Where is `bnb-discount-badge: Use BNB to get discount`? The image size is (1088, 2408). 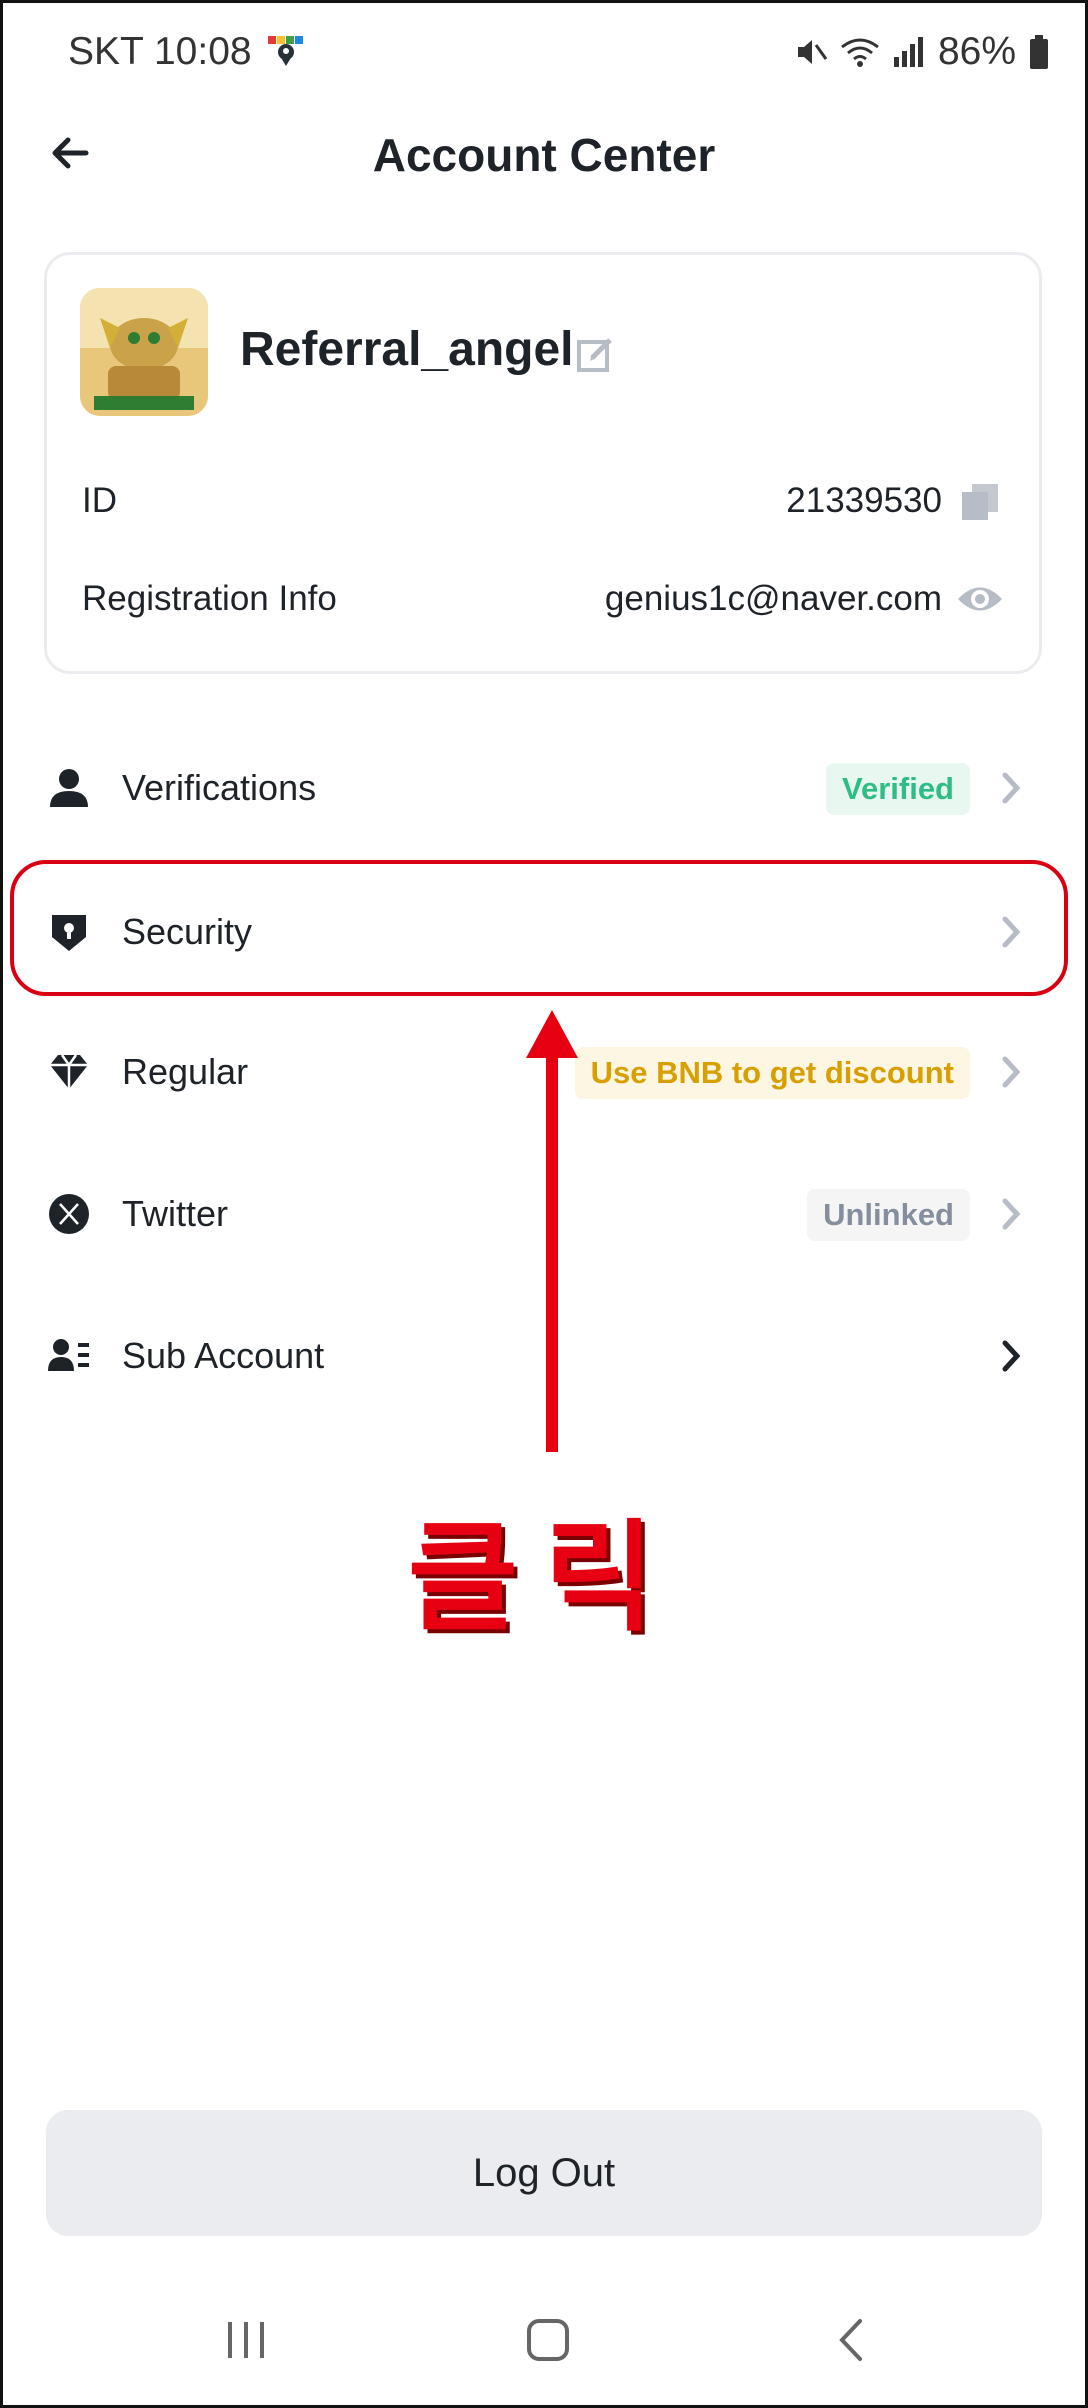
bnb-discount-badge: Use BNB to get discount is located at coordinates (772, 1073).